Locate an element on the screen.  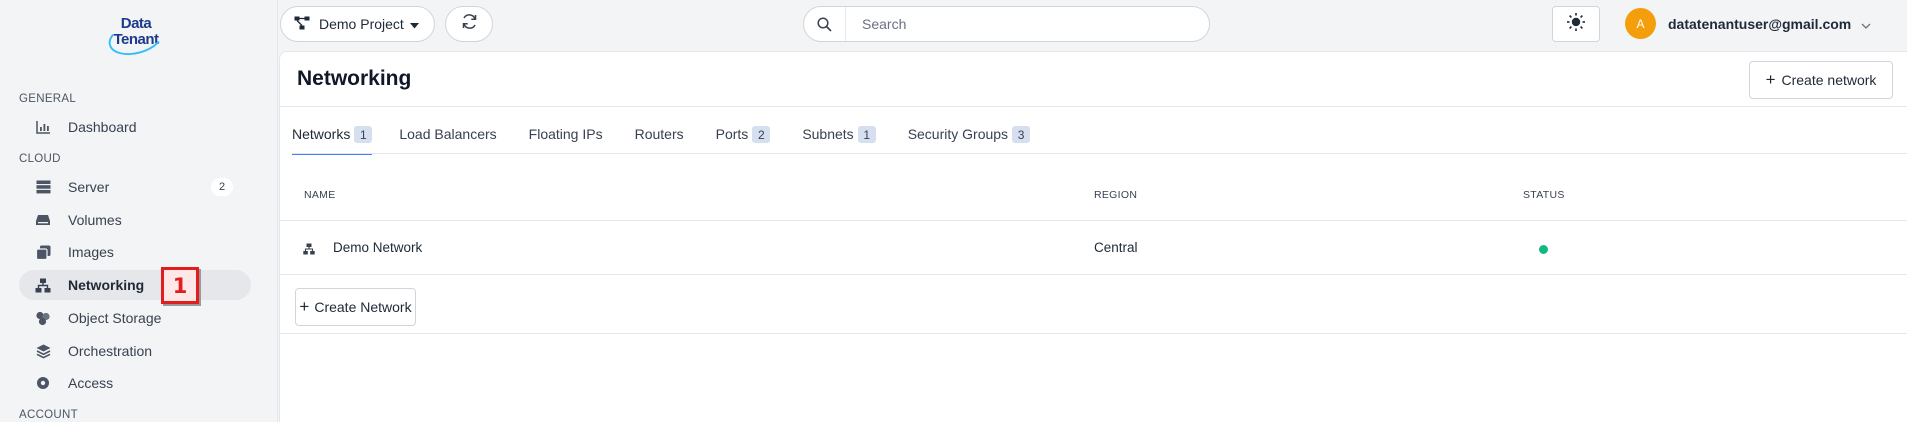
tab-label: Networks is located at coordinates (321, 134).